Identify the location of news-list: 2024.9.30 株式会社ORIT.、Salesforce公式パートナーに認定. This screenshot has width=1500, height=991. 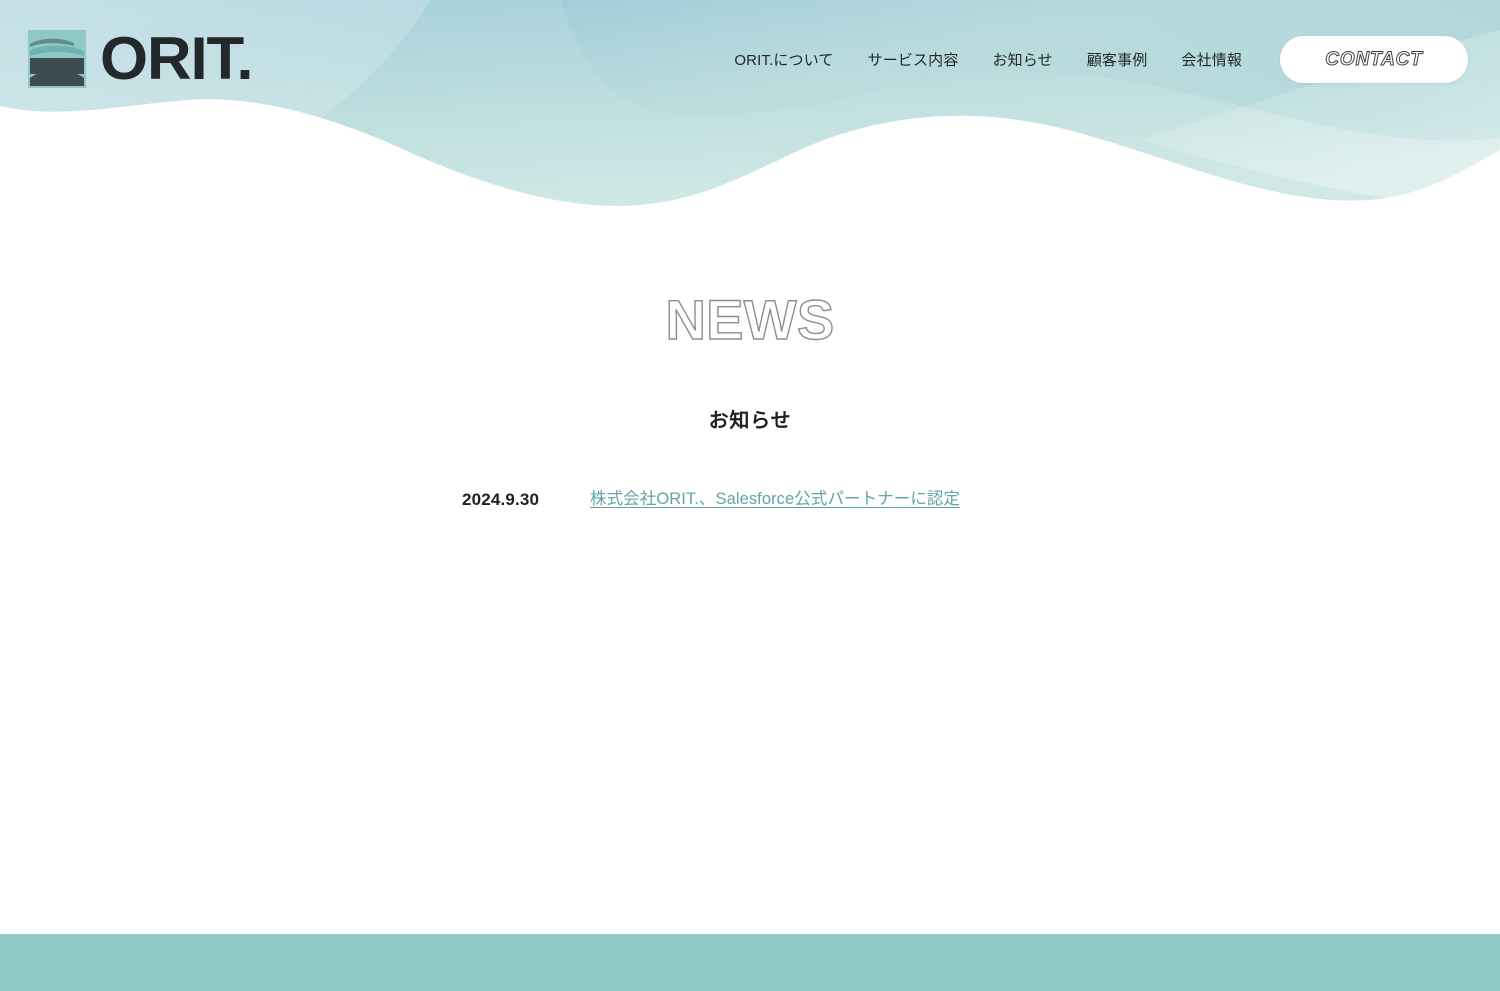
(750, 500).